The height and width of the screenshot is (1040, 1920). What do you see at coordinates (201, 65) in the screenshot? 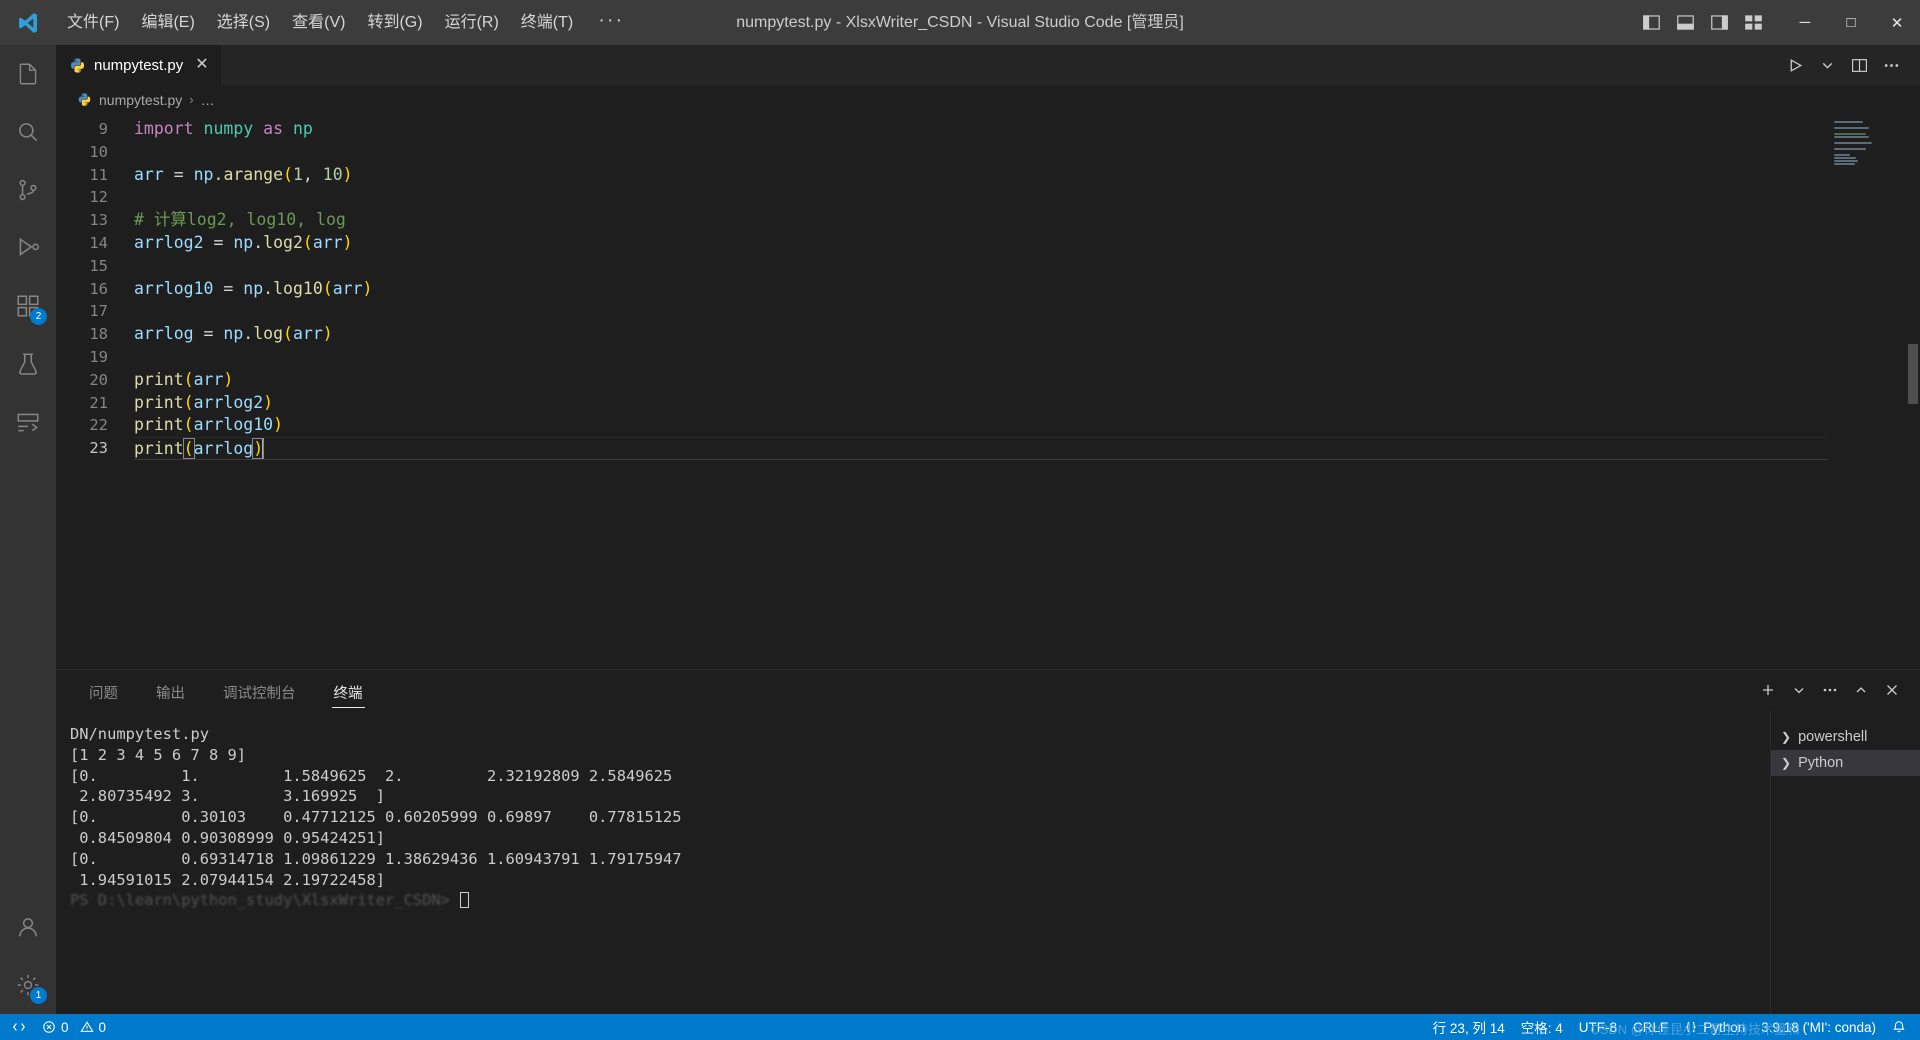
I see `close-icon: ✕` at bounding box center [201, 65].